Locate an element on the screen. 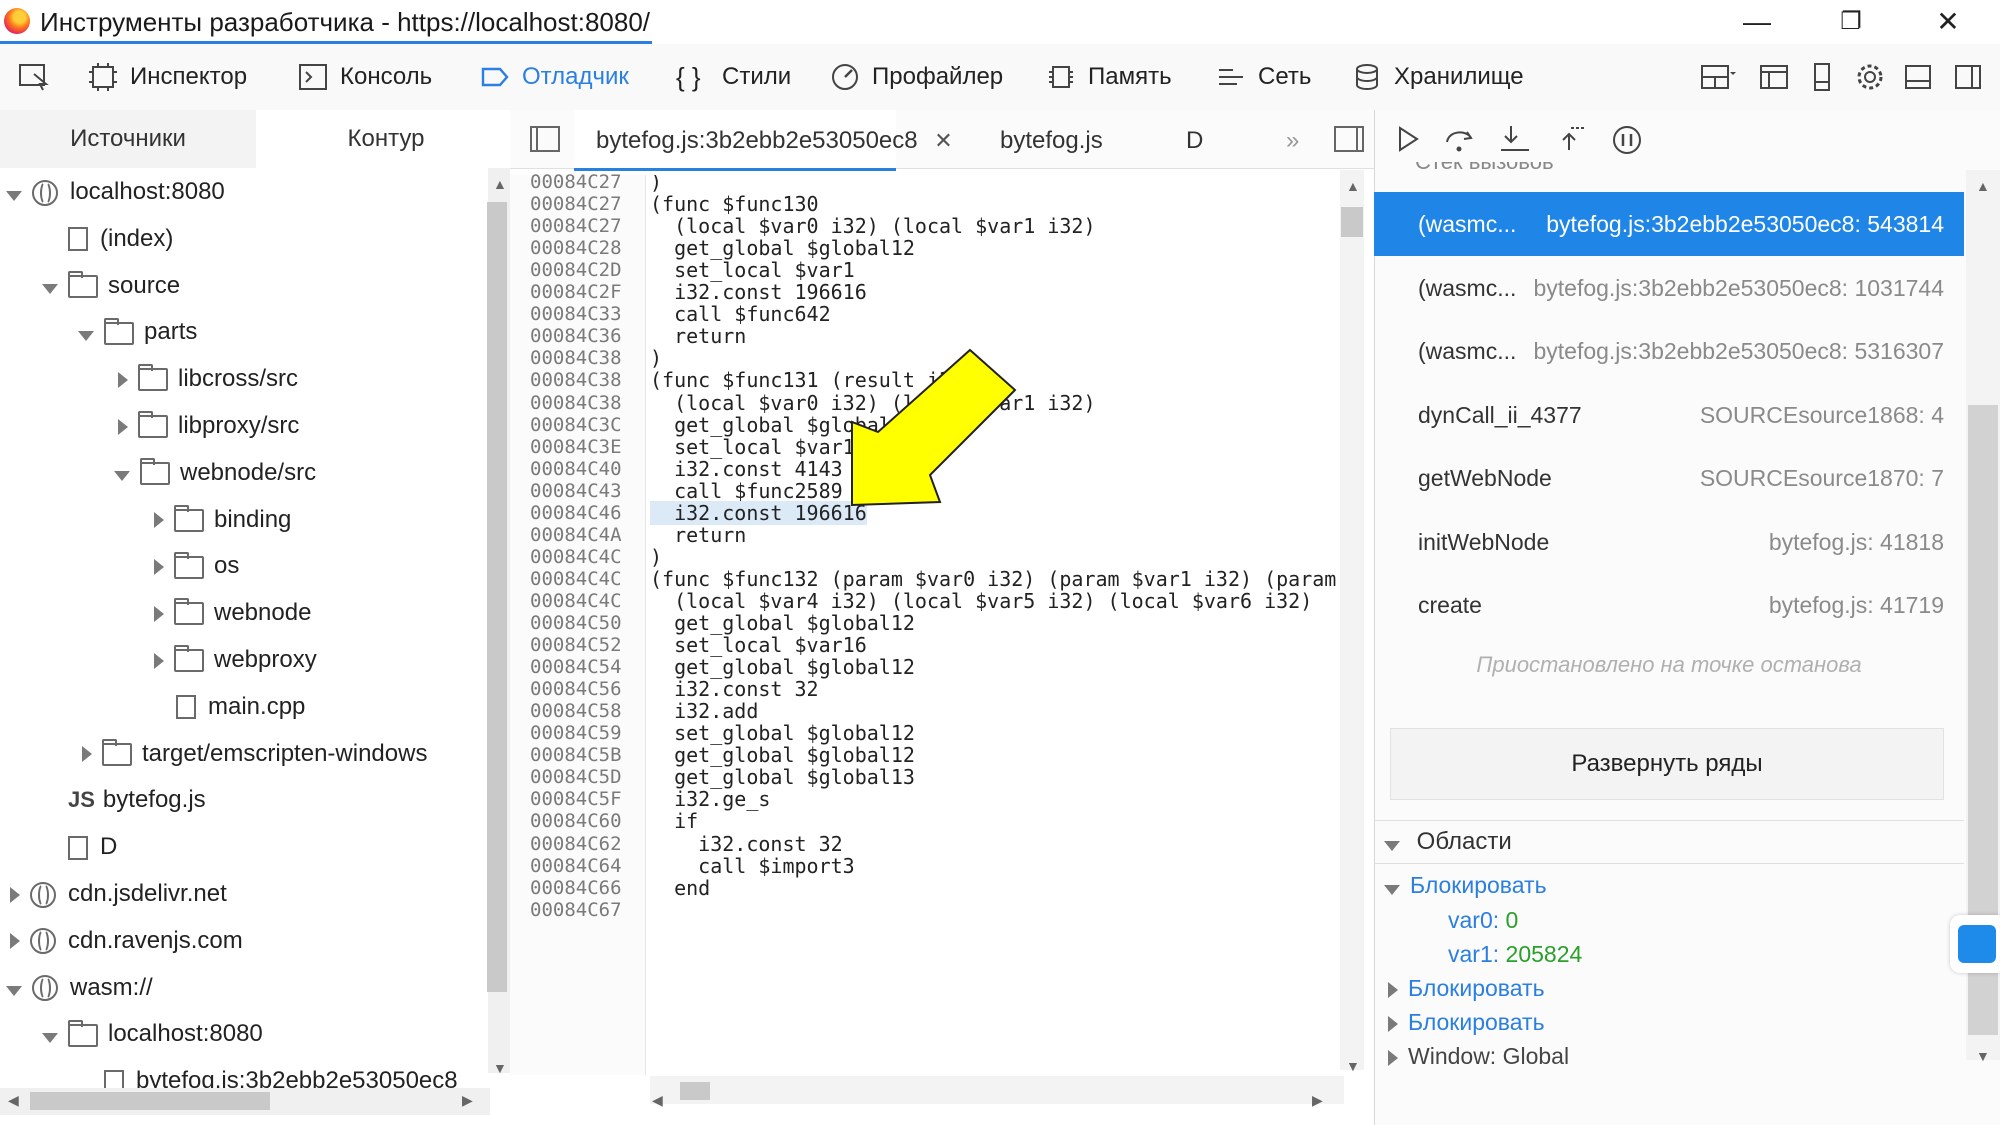  resume-button is located at coordinates (1408, 141).